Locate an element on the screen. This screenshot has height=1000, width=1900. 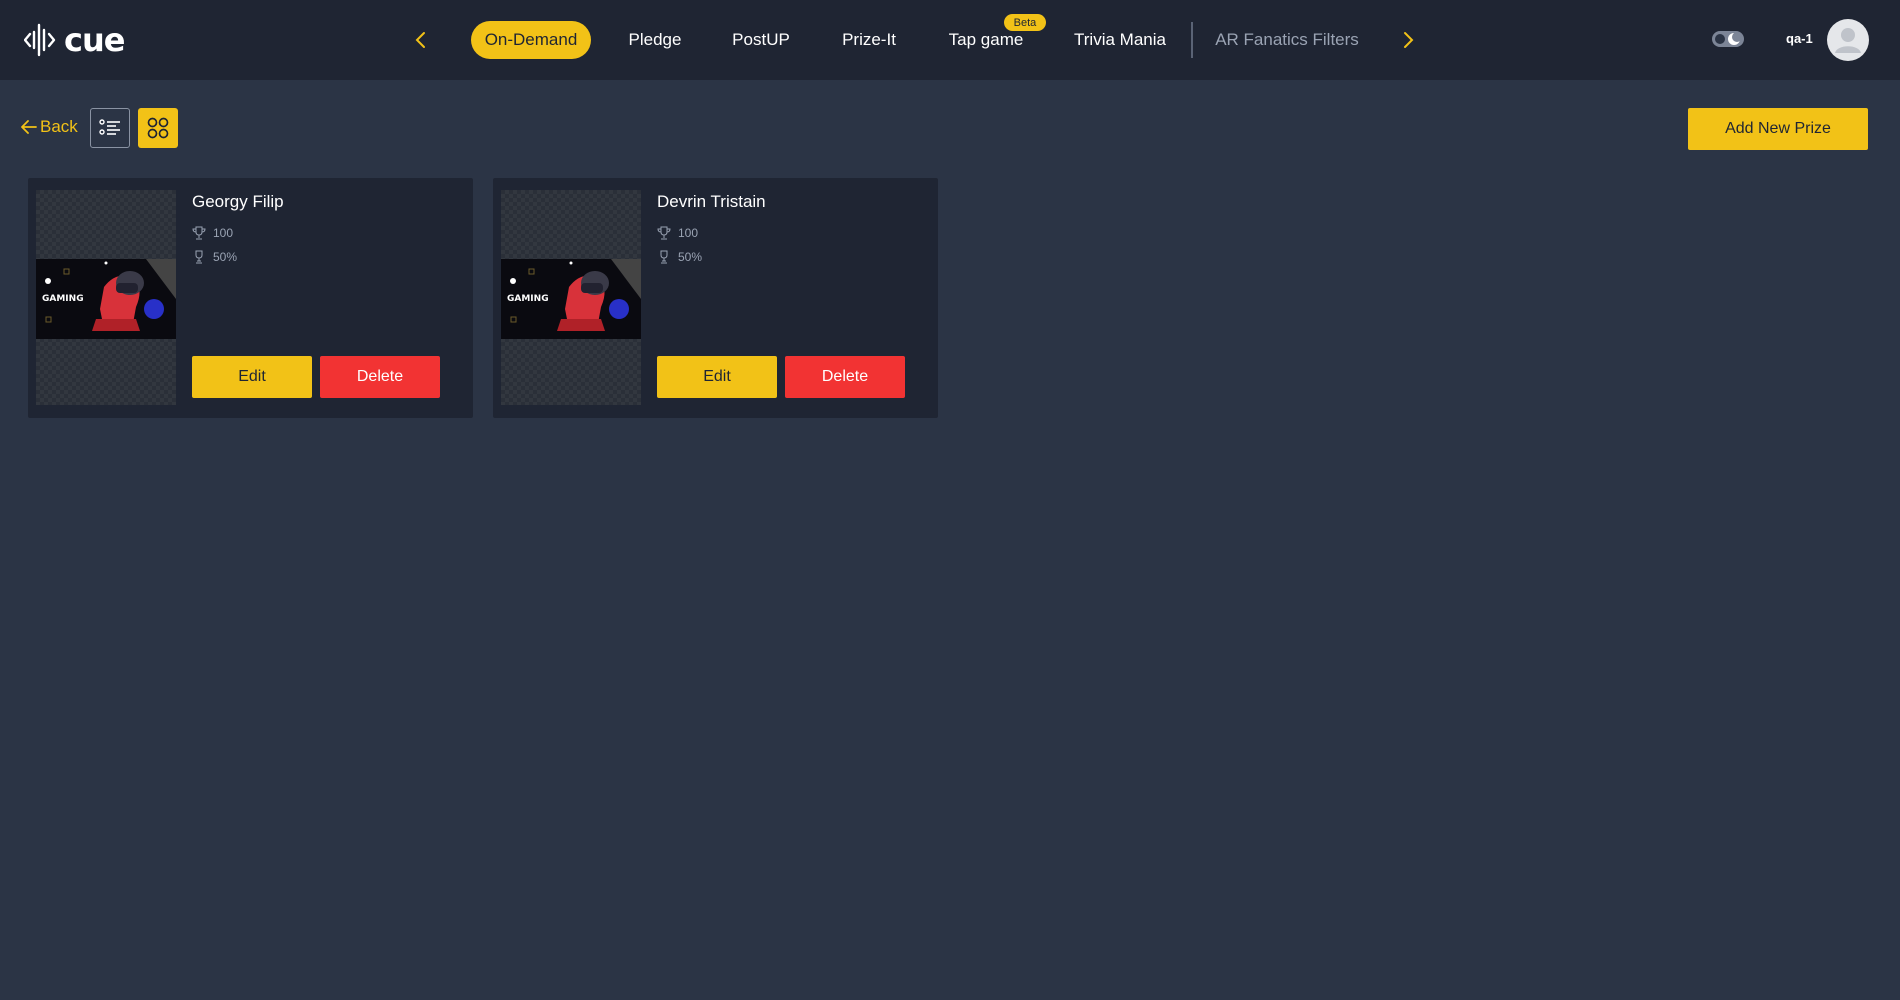
nav-next-arrow is located at coordinates (1408, 40).